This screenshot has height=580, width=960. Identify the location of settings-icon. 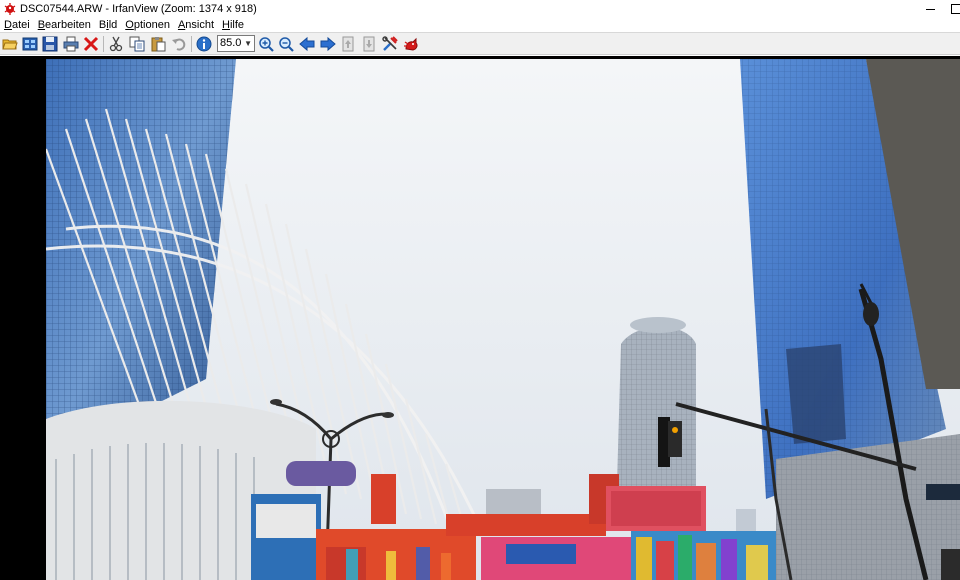
(390, 43).